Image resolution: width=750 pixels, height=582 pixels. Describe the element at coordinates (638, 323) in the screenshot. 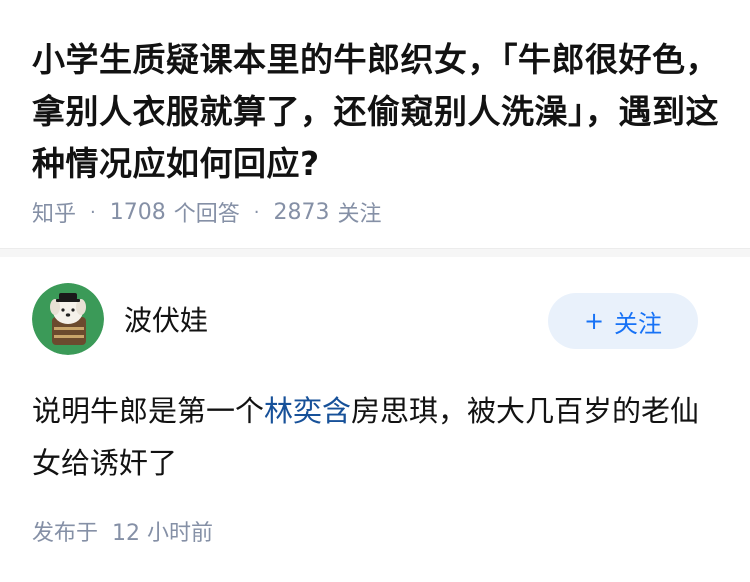

I see `follow-button-label: 关注` at that location.